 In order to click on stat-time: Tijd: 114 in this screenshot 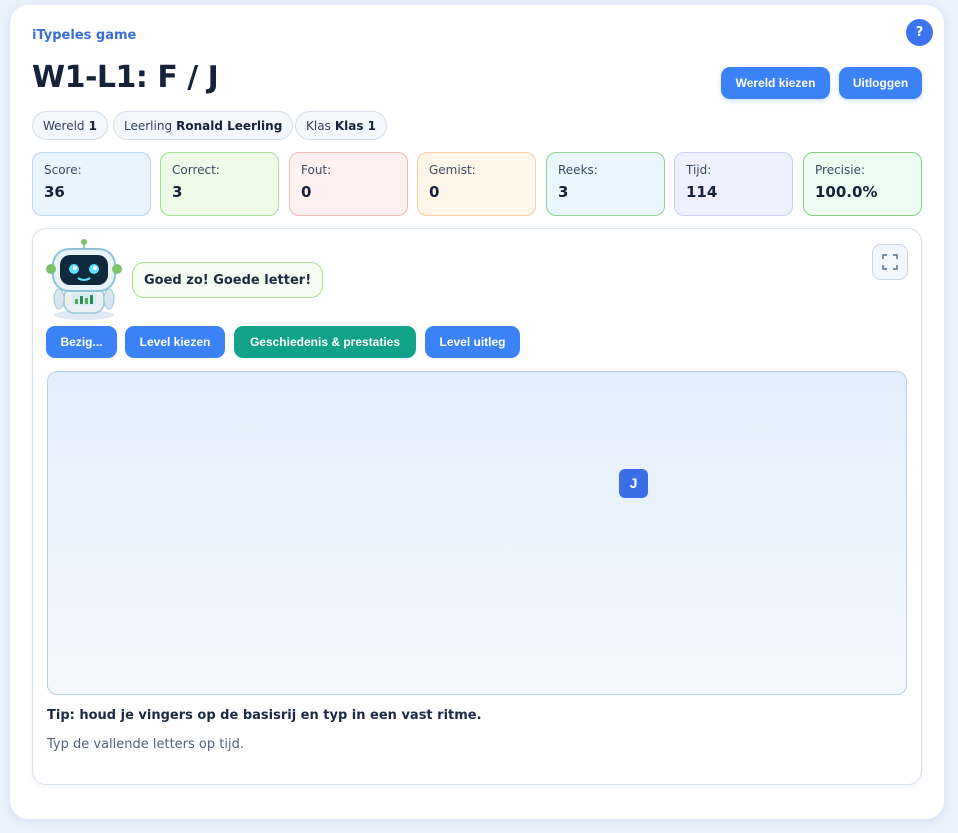, I will do `click(733, 184)`.